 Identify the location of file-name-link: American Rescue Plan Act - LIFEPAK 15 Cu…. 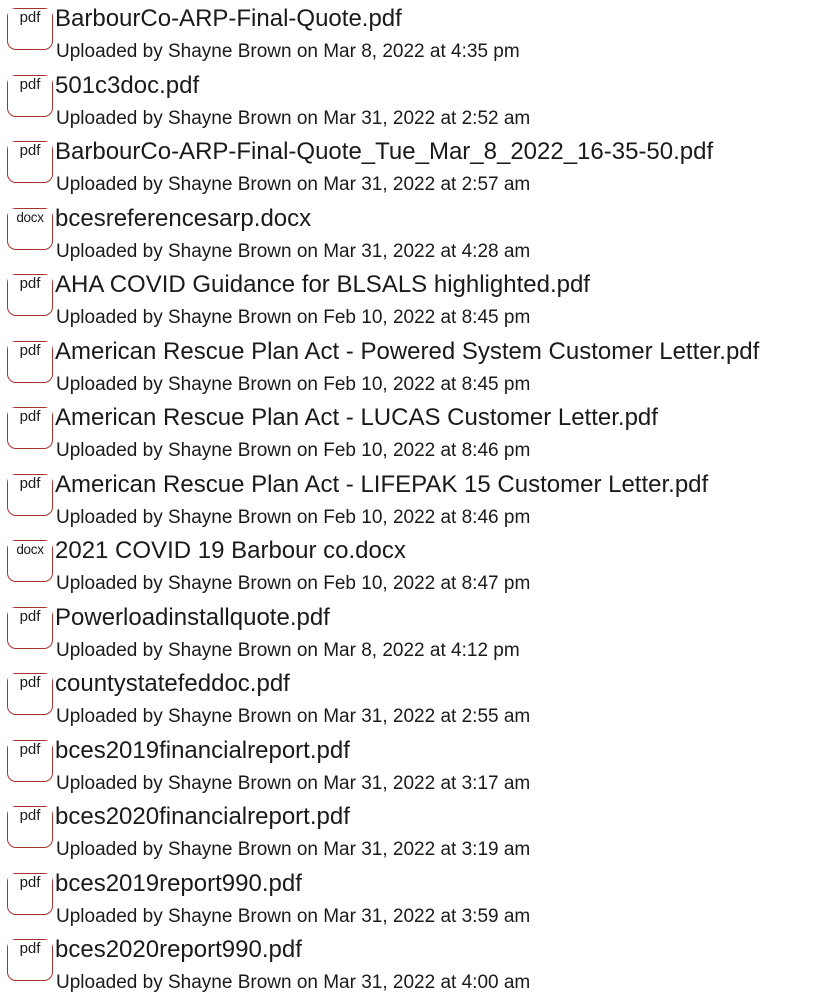
(383, 484).